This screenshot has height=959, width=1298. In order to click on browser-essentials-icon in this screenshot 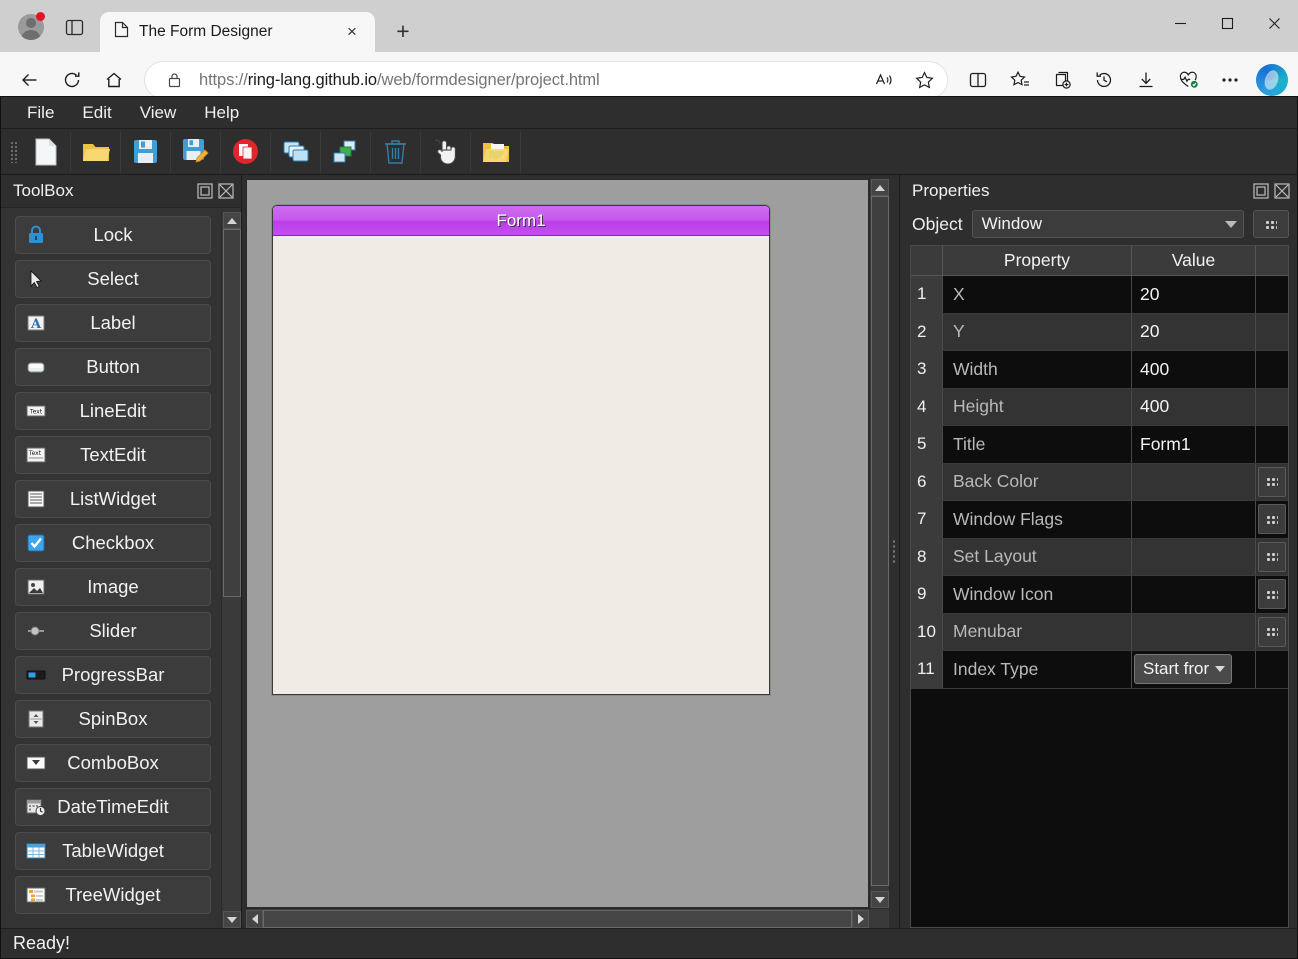, I will do `click(1188, 80)`.